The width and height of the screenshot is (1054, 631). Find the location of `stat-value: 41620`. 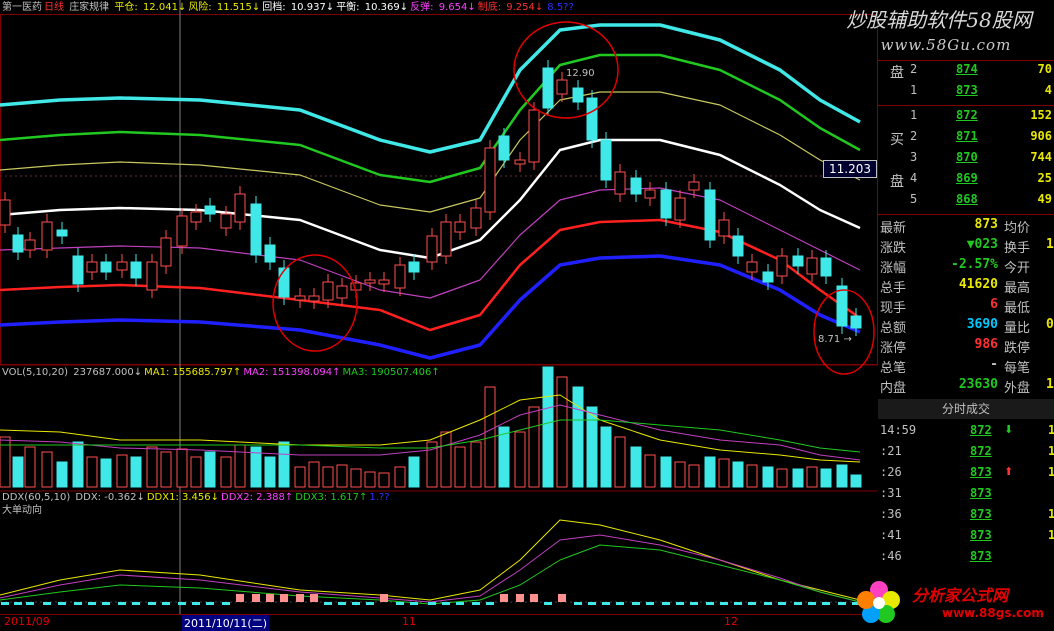

stat-value: 41620 is located at coordinates (978, 284).